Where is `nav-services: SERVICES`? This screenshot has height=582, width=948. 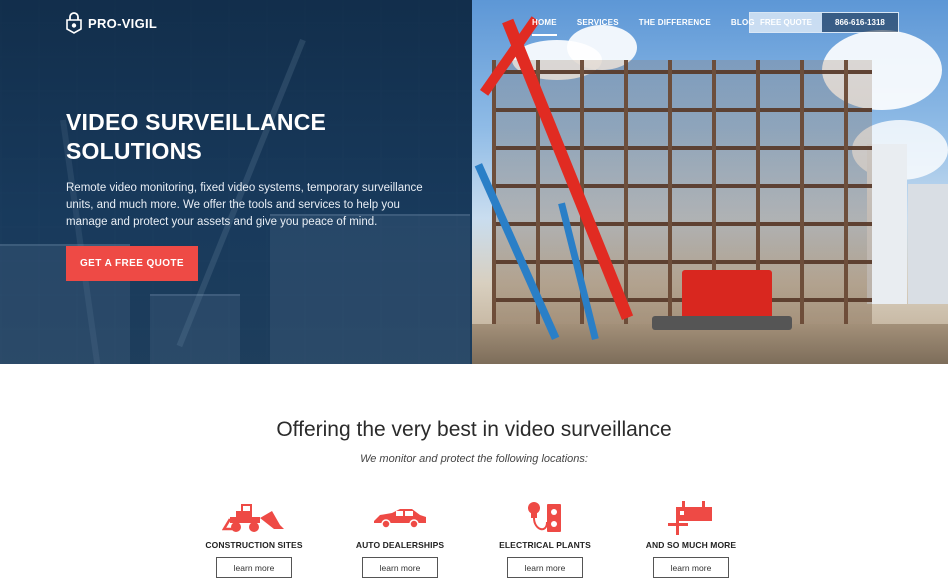
nav-services: SERVICES is located at coordinates (598, 22).